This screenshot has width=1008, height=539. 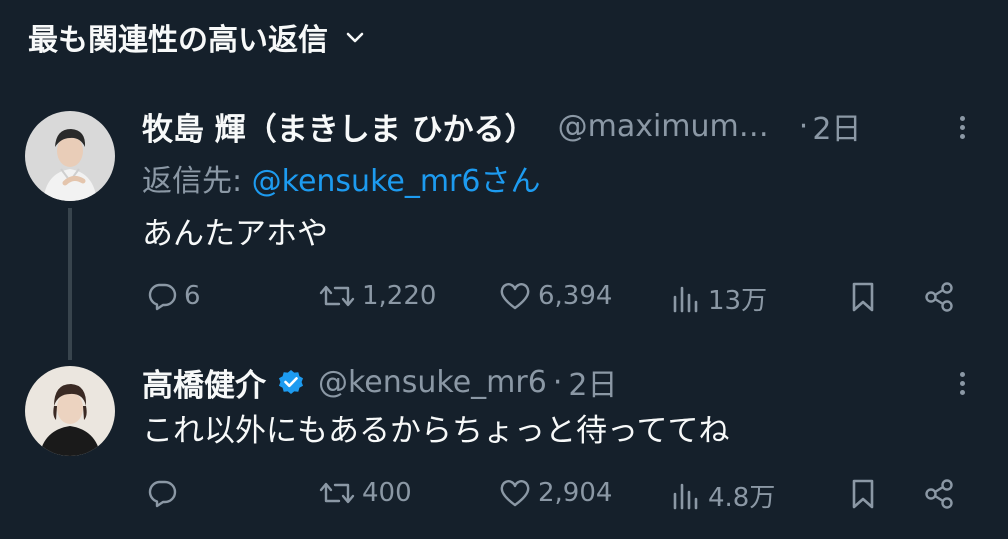 I want to click on like-button: 2,904, so click(x=555, y=493).